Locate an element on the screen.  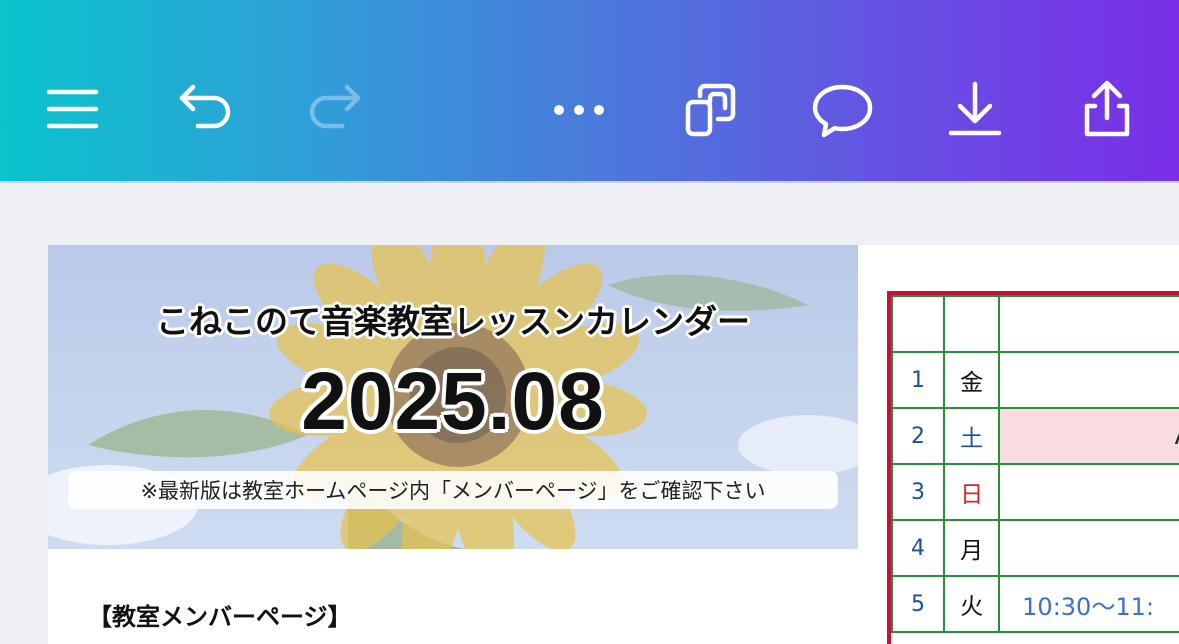
calendar-row: 1 金 is located at coordinates (1035, 380).